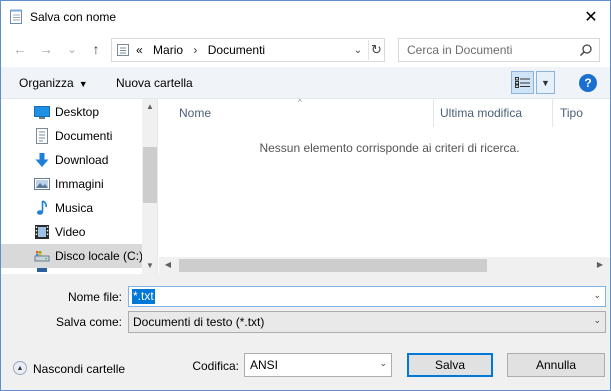 The height and width of the screenshot is (391, 611). I want to click on hide-folders-label: Nascondi cartelle, so click(79, 369).